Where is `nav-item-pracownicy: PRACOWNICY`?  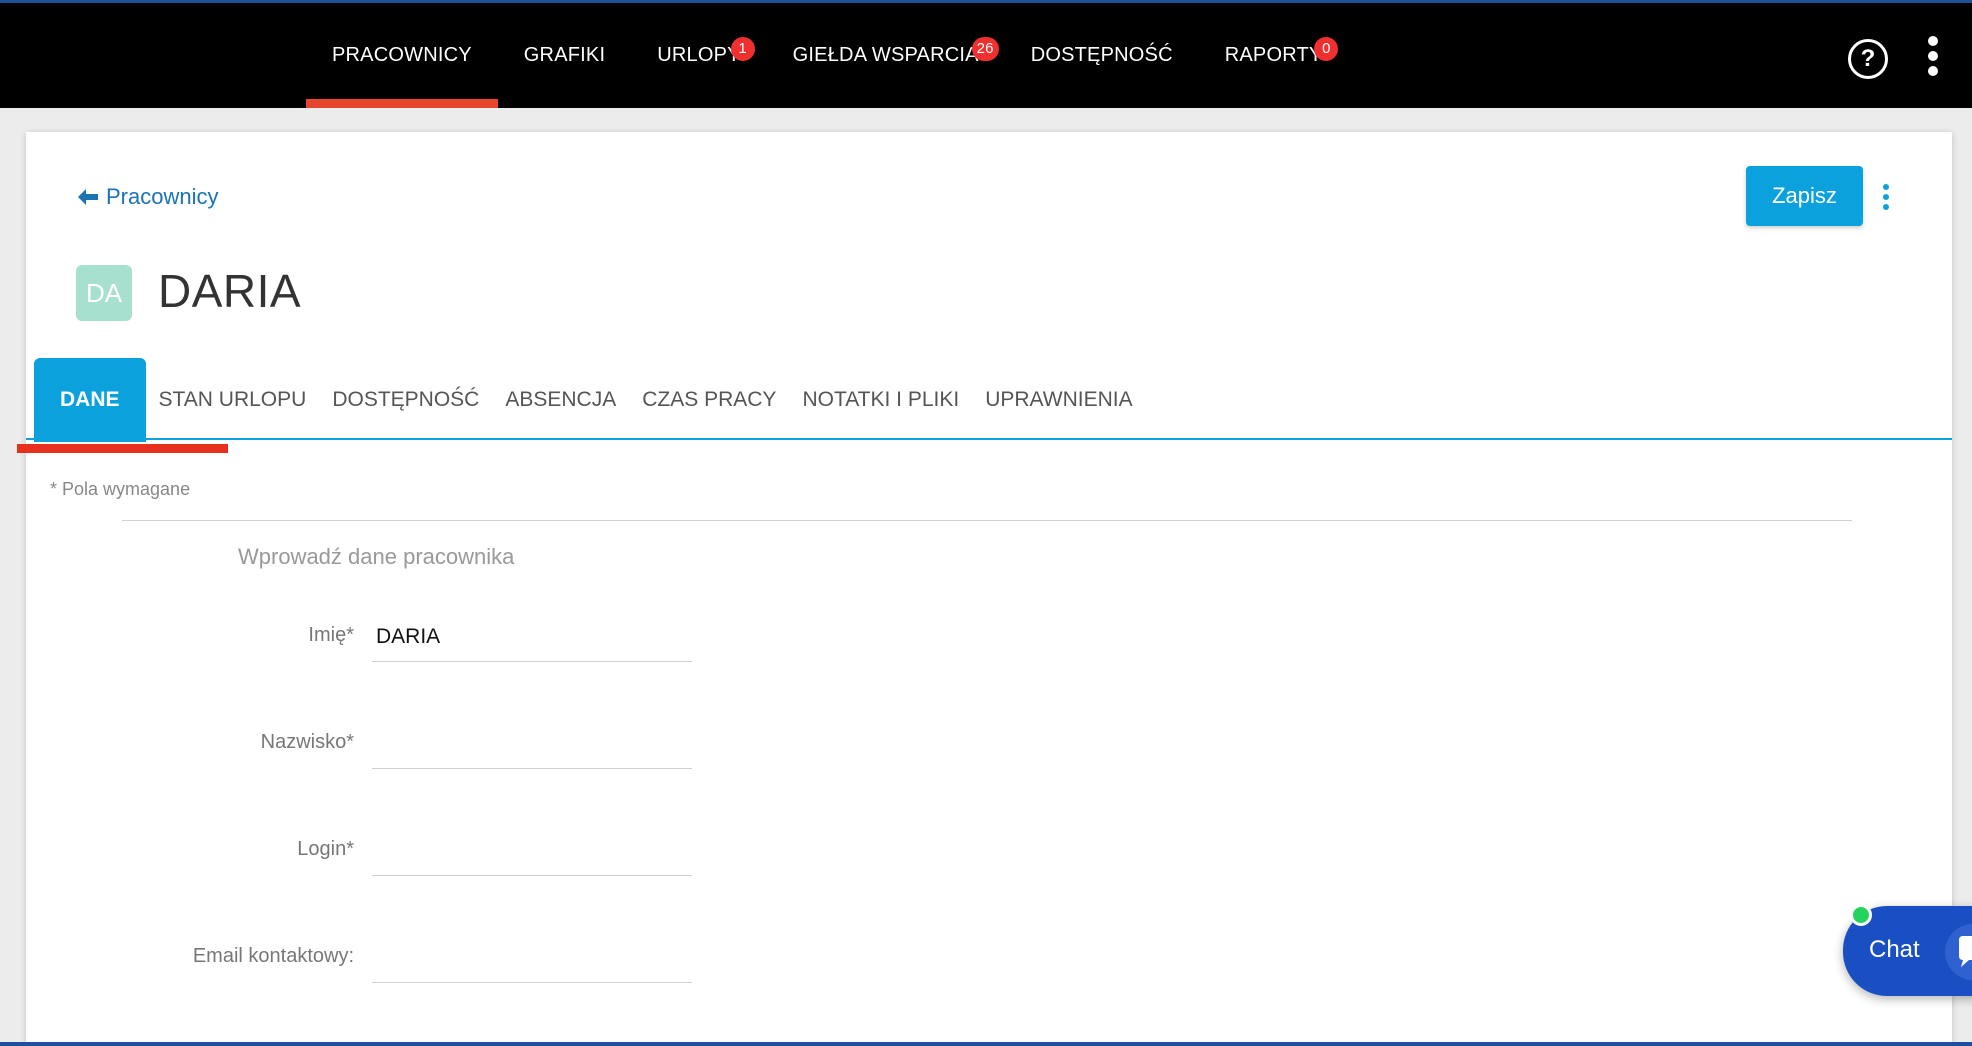 nav-item-pracownicy: PRACOWNICY is located at coordinates (402, 55).